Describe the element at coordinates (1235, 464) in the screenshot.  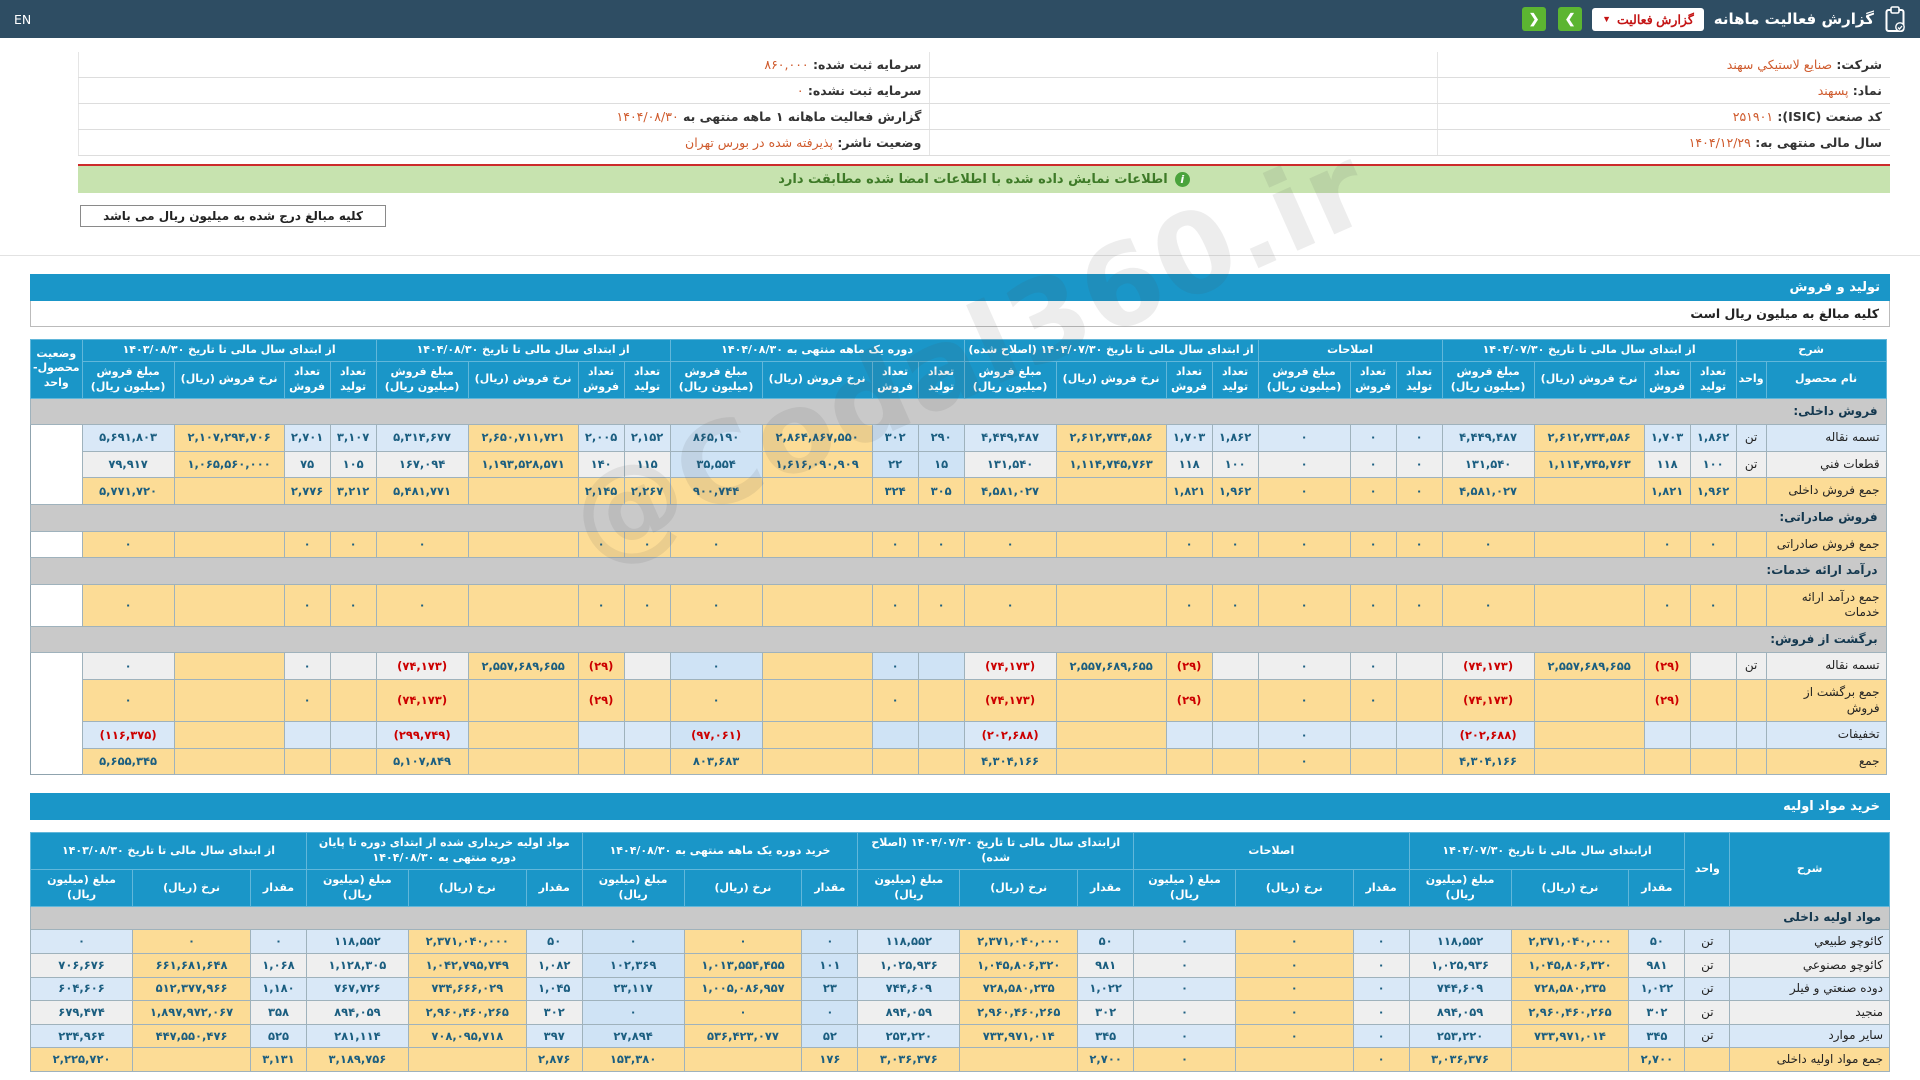
I see `value-cell: ۱۰۰` at that location.